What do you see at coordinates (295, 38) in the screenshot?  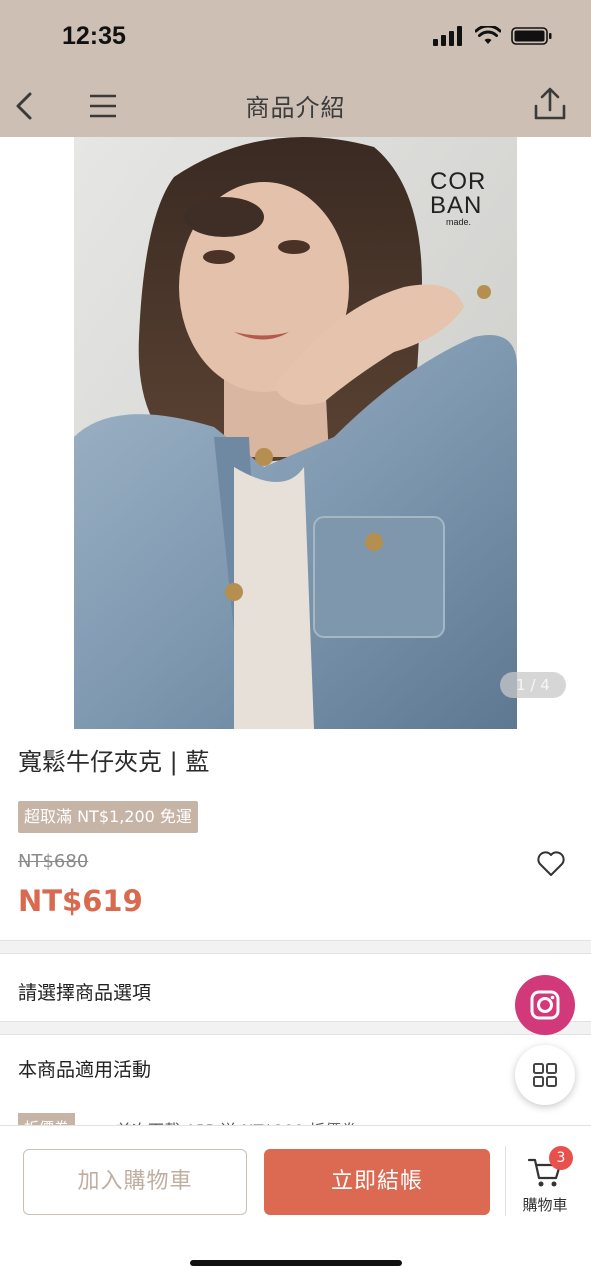 I see `status-bar: 12:35` at bounding box center [295, 38].